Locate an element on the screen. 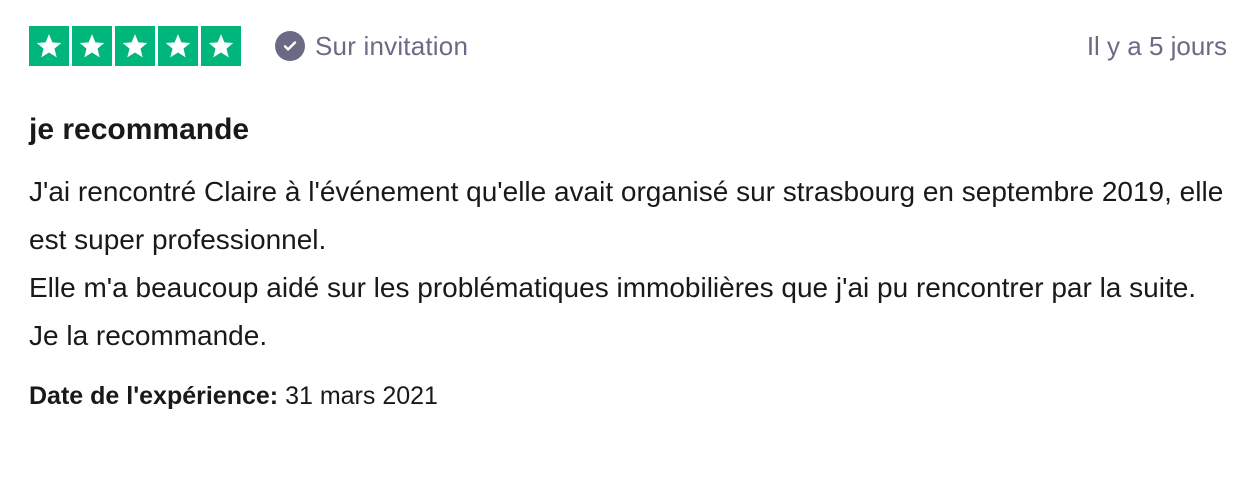 Image resolution: width=1252 pixels, height=488 pixels. verification-label: Sur invitation is located at coordinates (392, 45).